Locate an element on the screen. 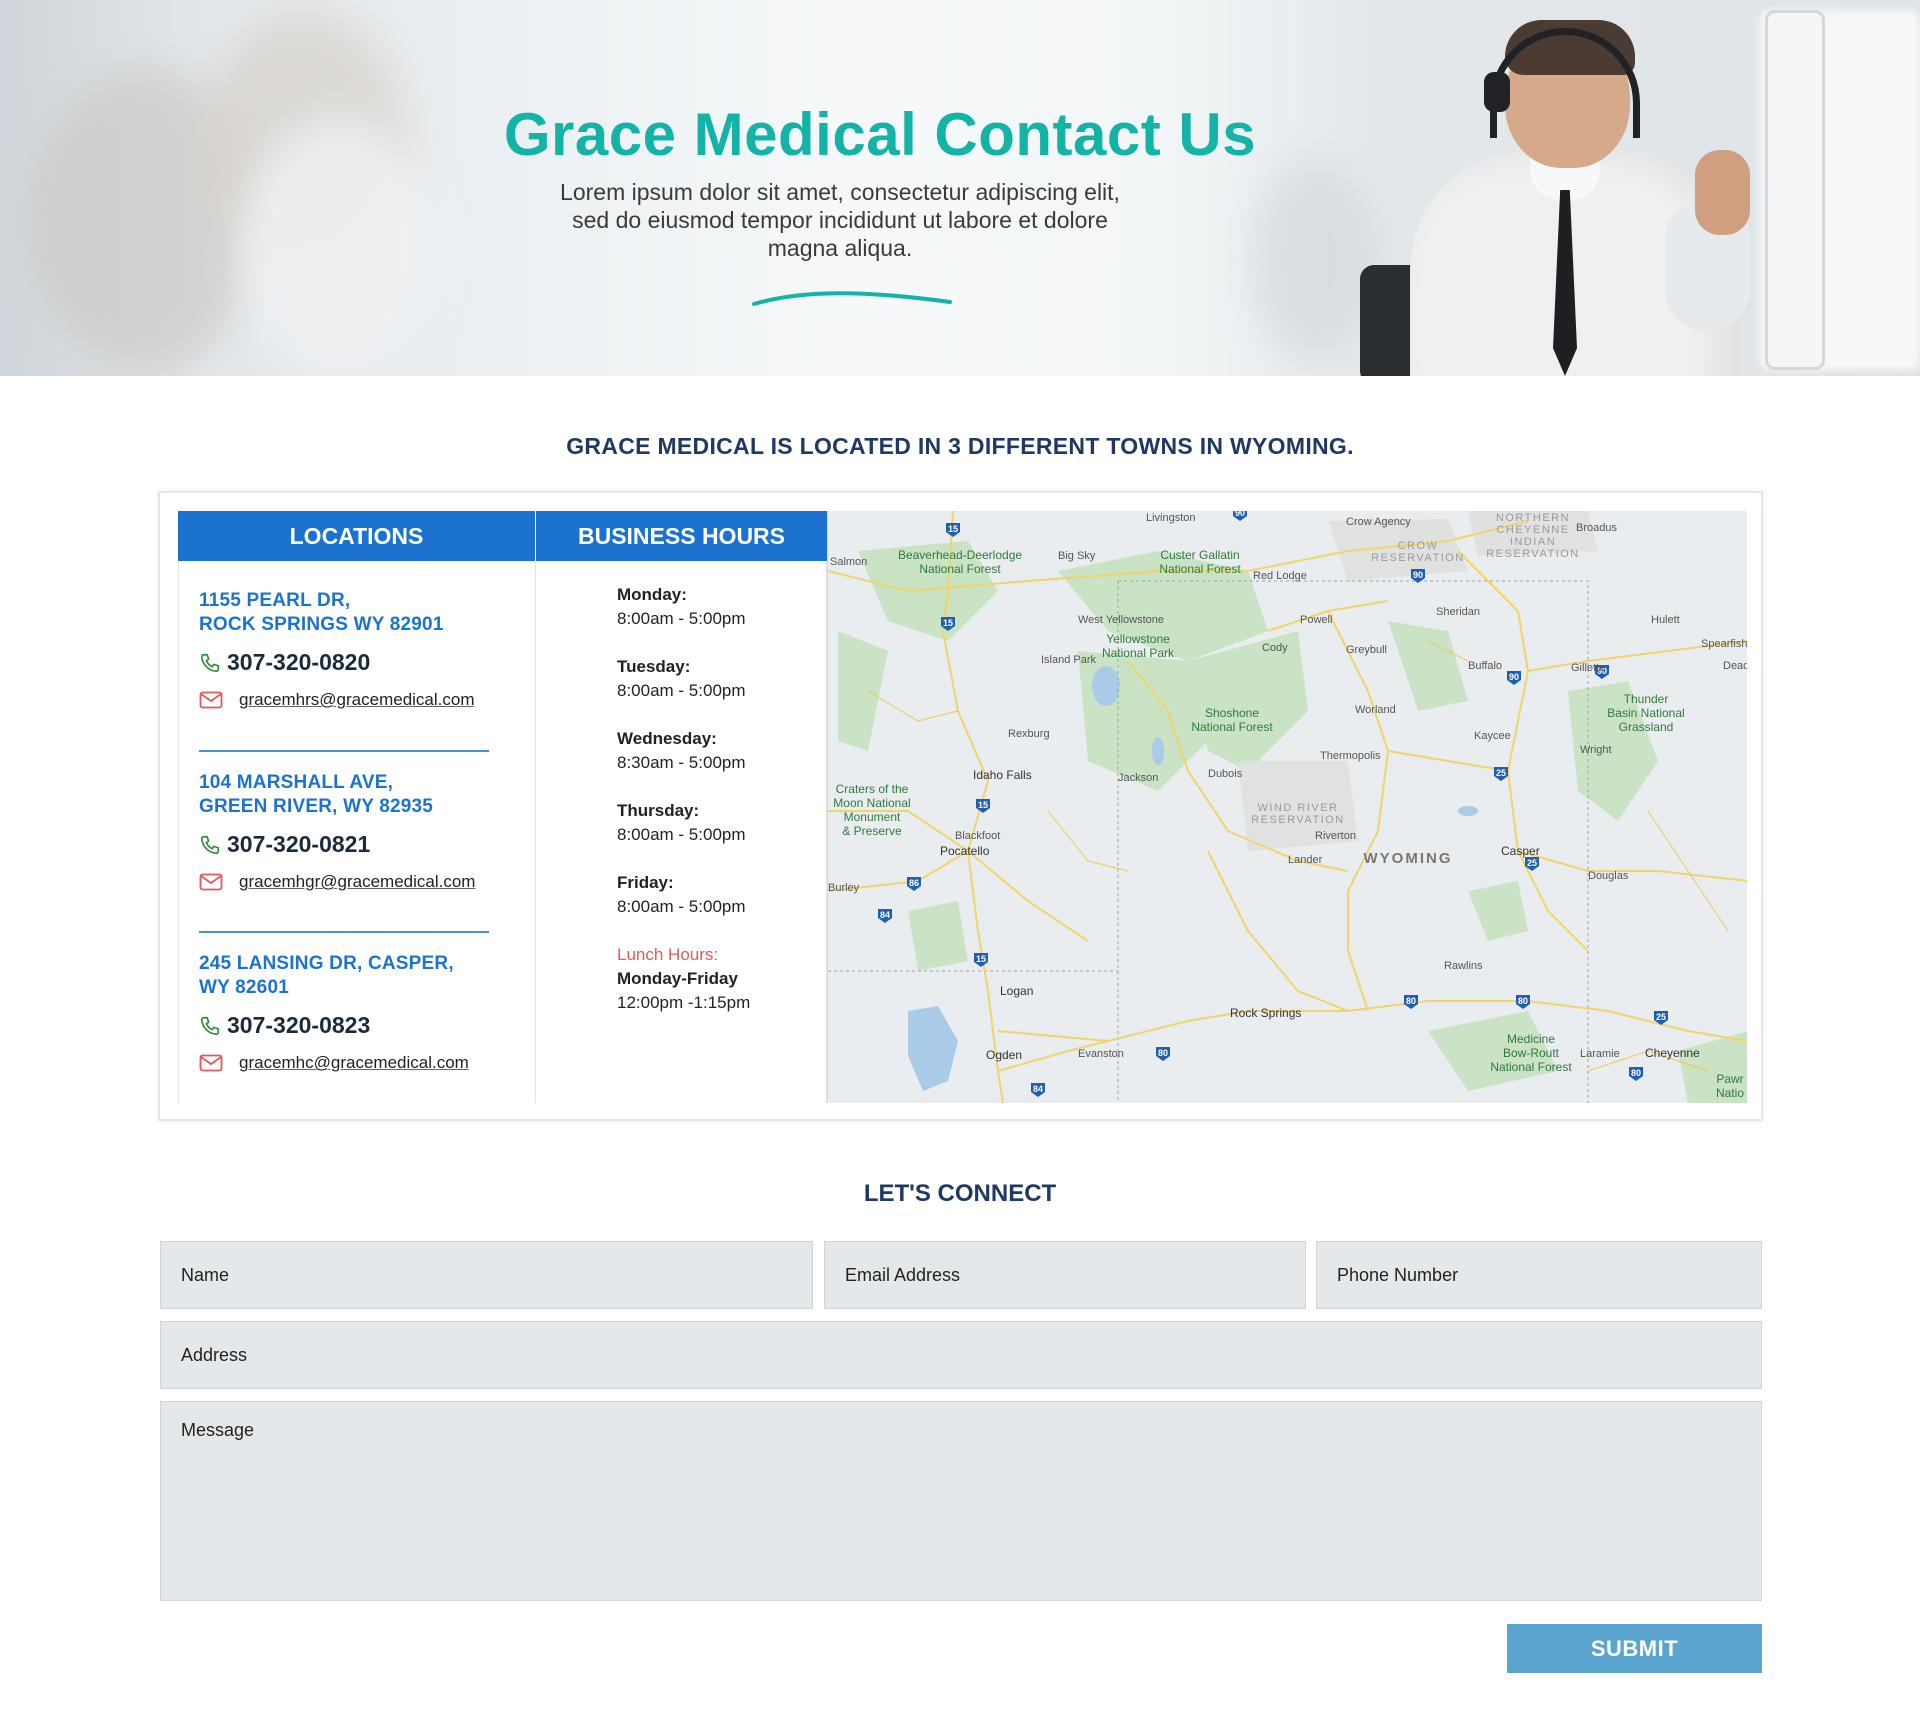 This screenshot has width=1920, height=1709. svg-text: Red Lodge is located at coordinates (1280, 576).